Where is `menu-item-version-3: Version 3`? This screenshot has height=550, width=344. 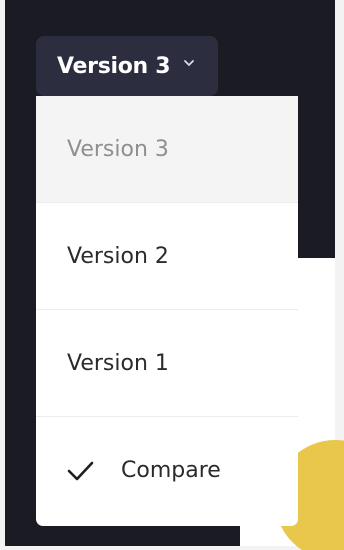 menu-item-version-3: Version 3 is located at coordinates (167, 149).